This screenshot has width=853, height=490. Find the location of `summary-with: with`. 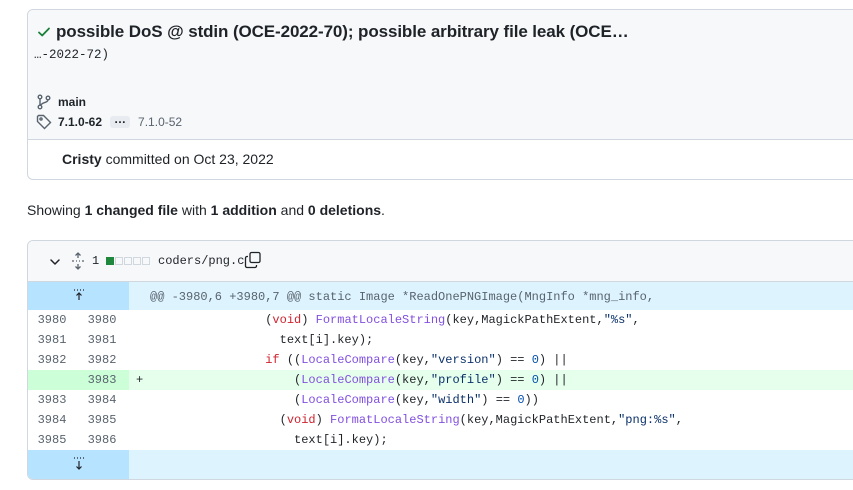

summary-with: with is located at coordinates (194, 210).